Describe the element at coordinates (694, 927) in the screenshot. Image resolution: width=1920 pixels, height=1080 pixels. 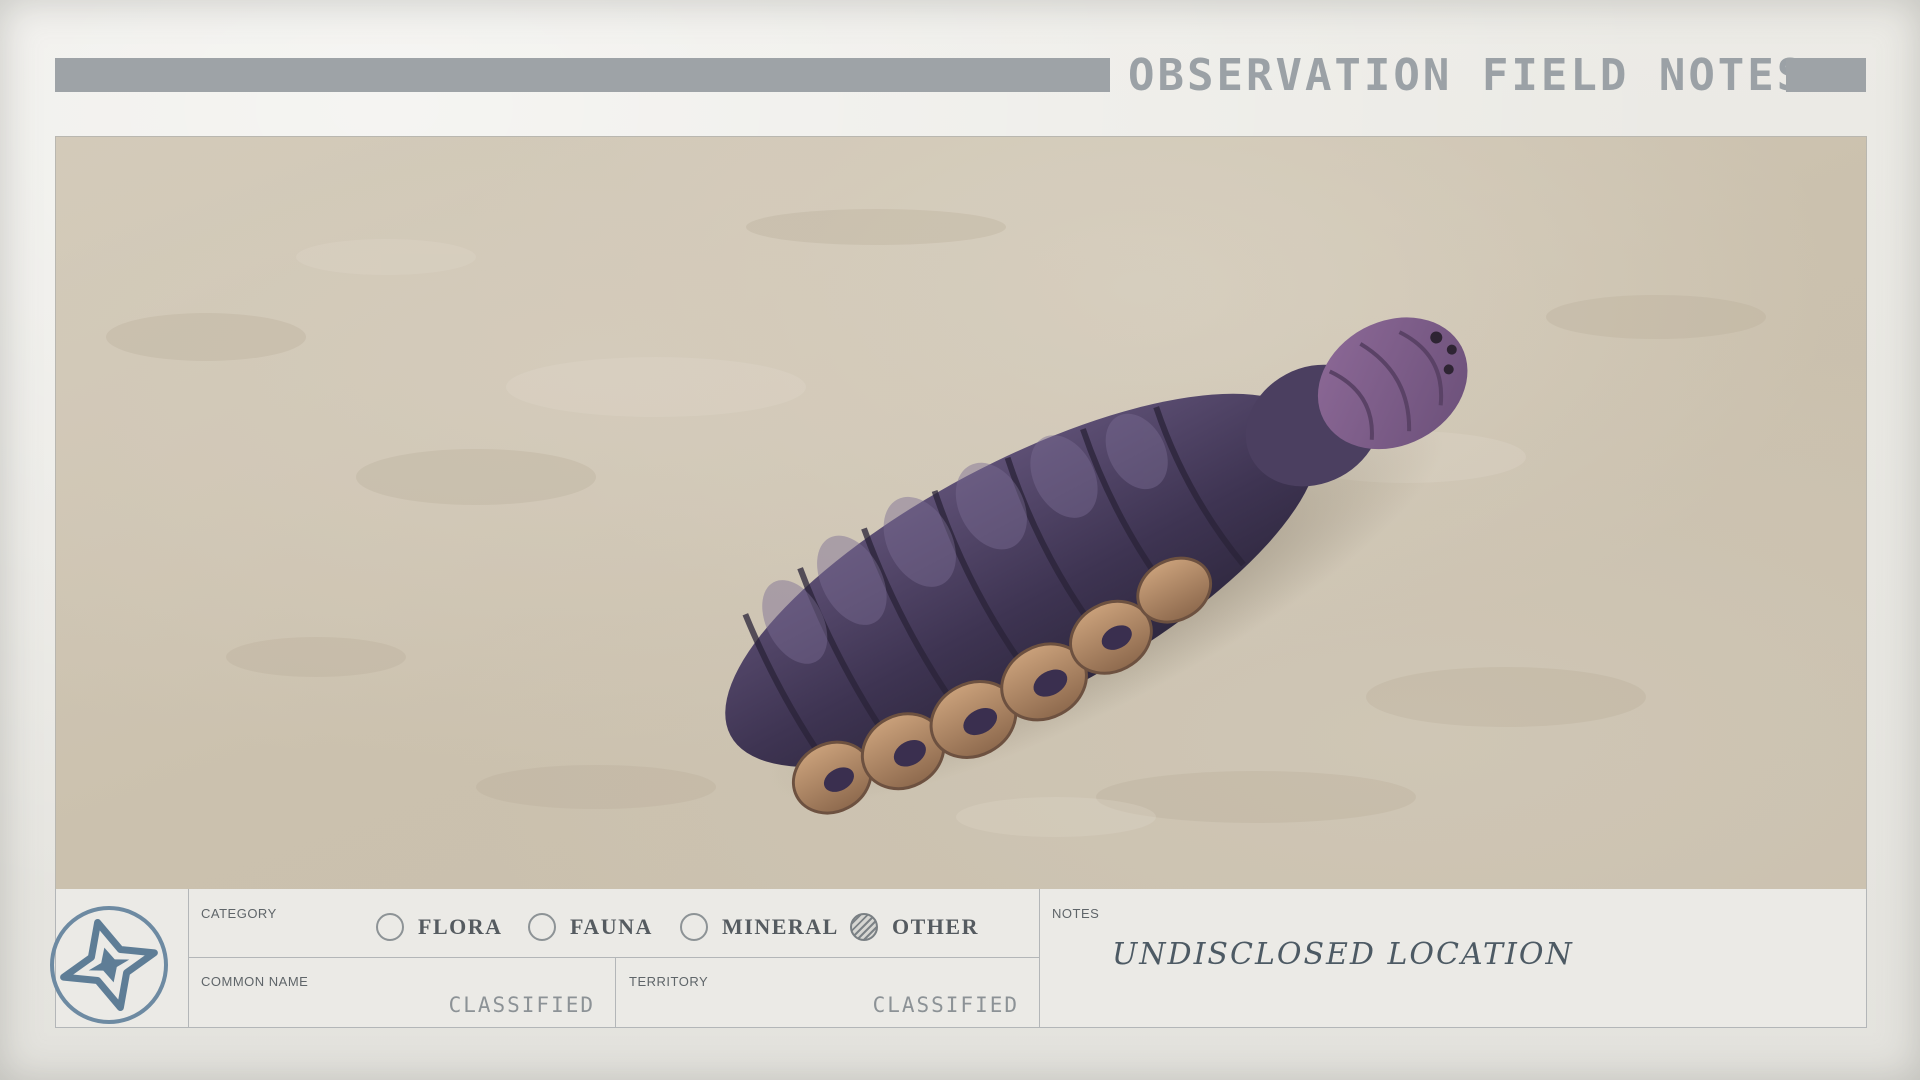
I see `mineral-radio` at that location.